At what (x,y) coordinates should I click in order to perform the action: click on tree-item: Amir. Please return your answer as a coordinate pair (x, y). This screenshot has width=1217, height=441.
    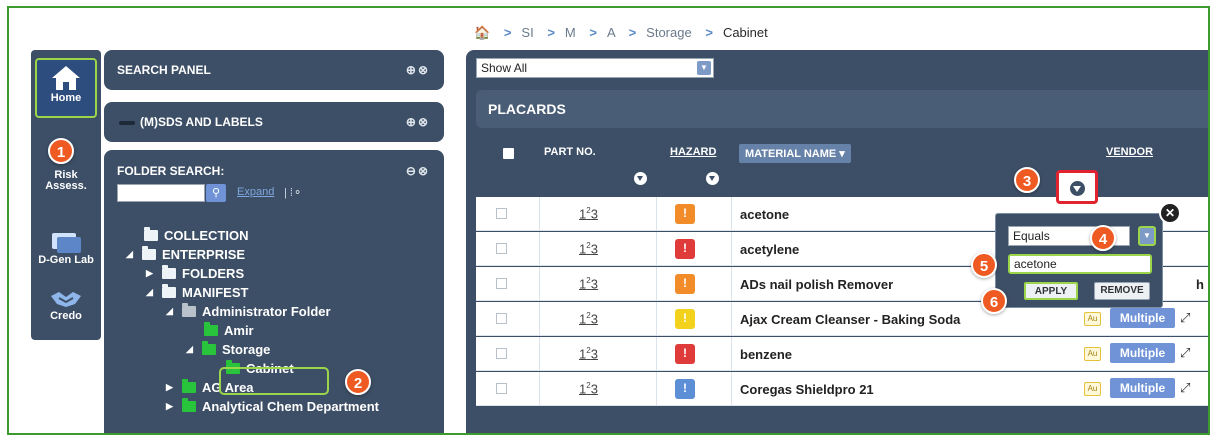
    Looking at the image, I should click on (229, 330).